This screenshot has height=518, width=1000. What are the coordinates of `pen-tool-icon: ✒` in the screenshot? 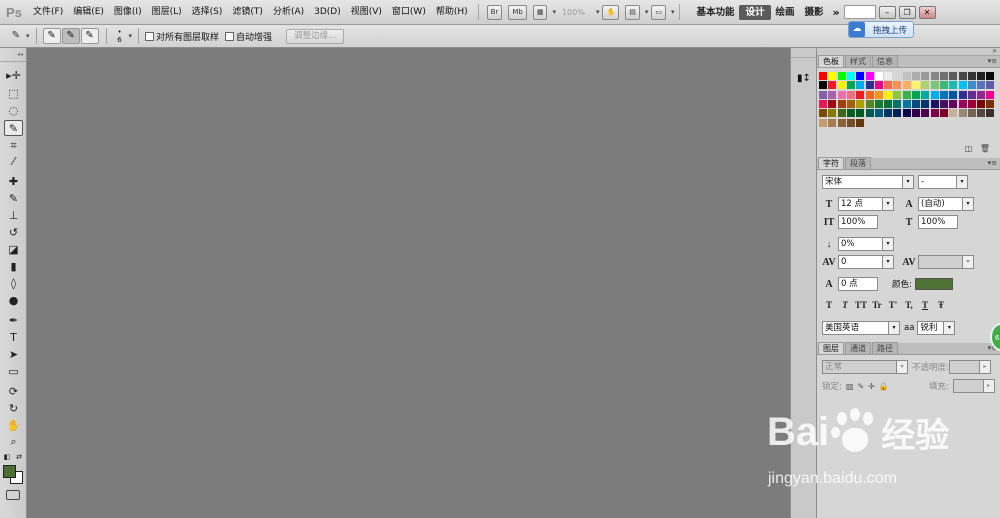 It's located at (13, 321).